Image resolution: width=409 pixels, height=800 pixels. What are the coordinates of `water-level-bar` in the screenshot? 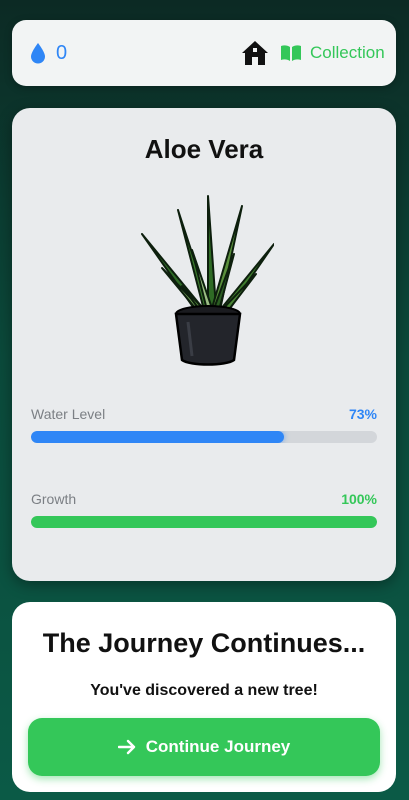 It's located at (204, 437).